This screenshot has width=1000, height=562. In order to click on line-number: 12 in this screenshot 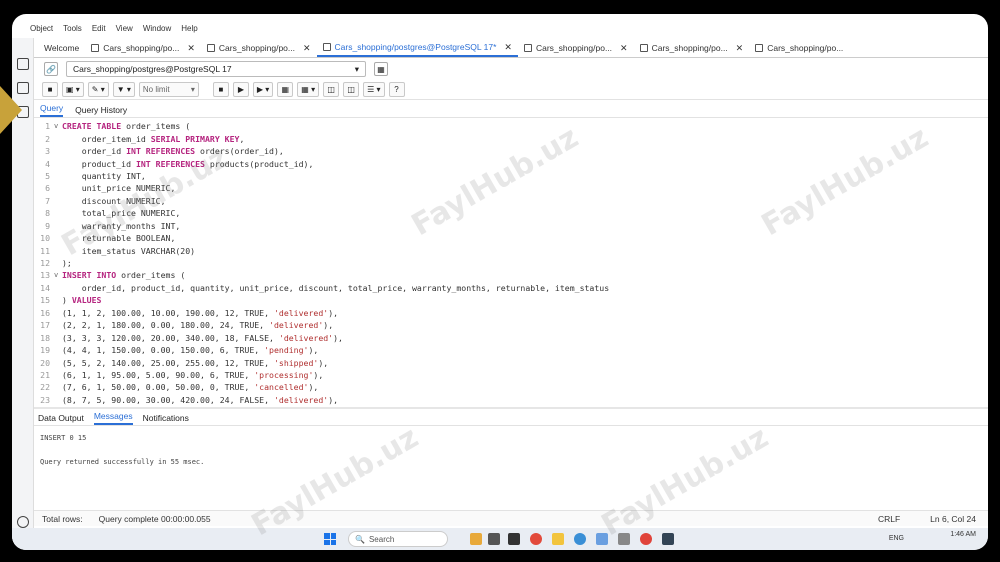, I will do `click(45, 263)`.